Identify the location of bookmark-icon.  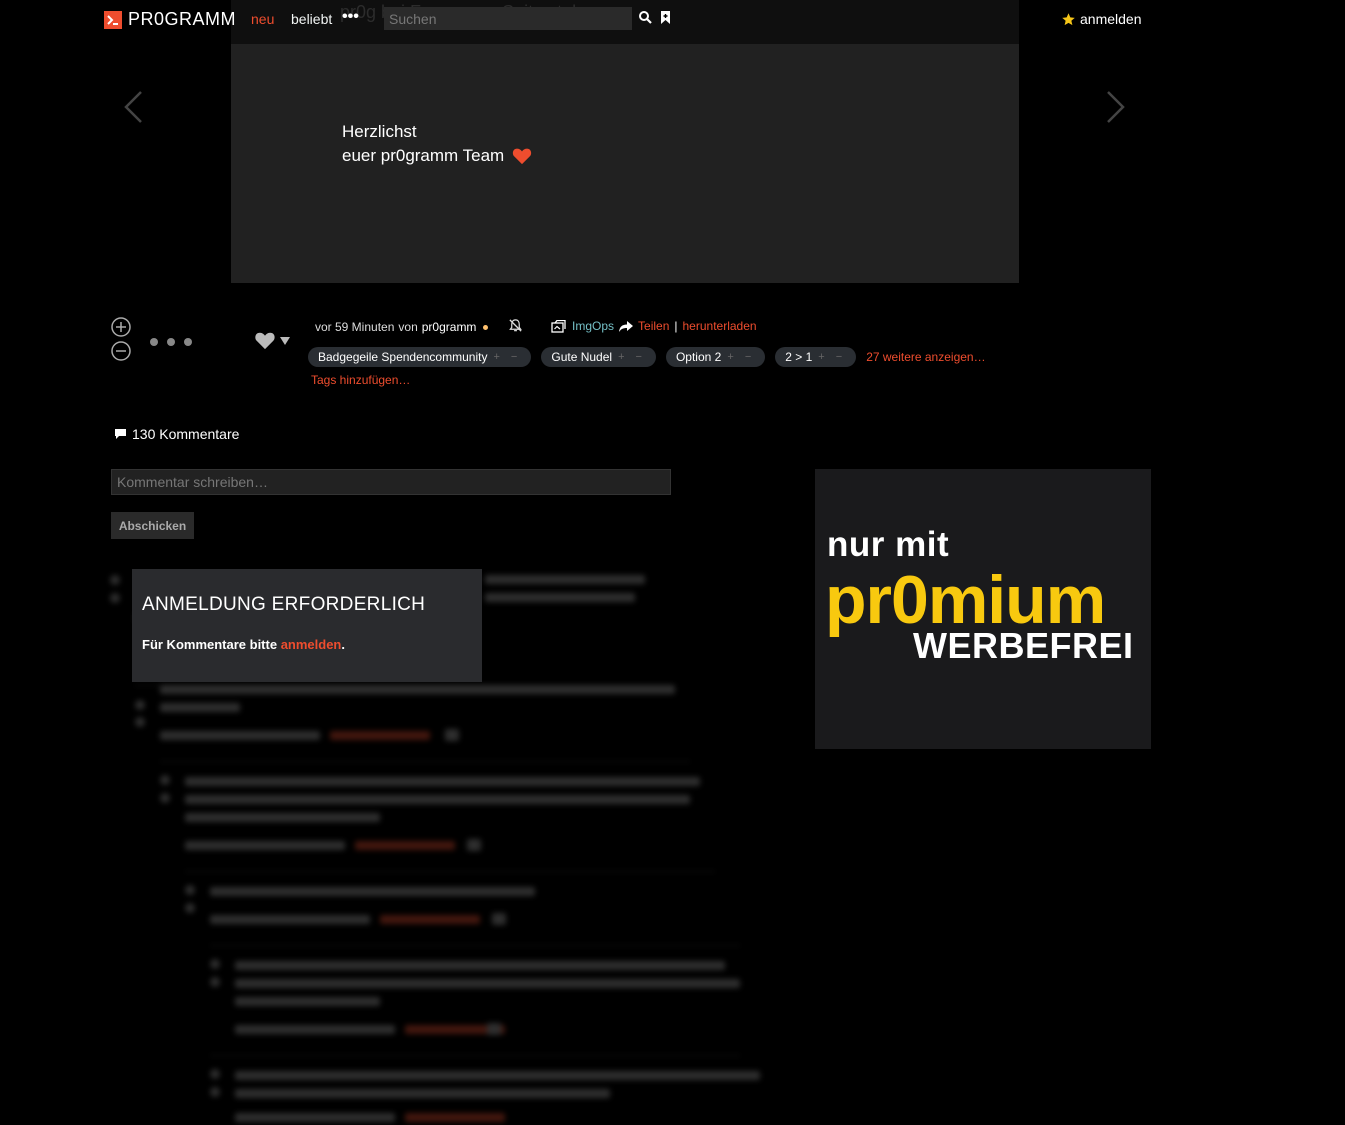
(665, 20).